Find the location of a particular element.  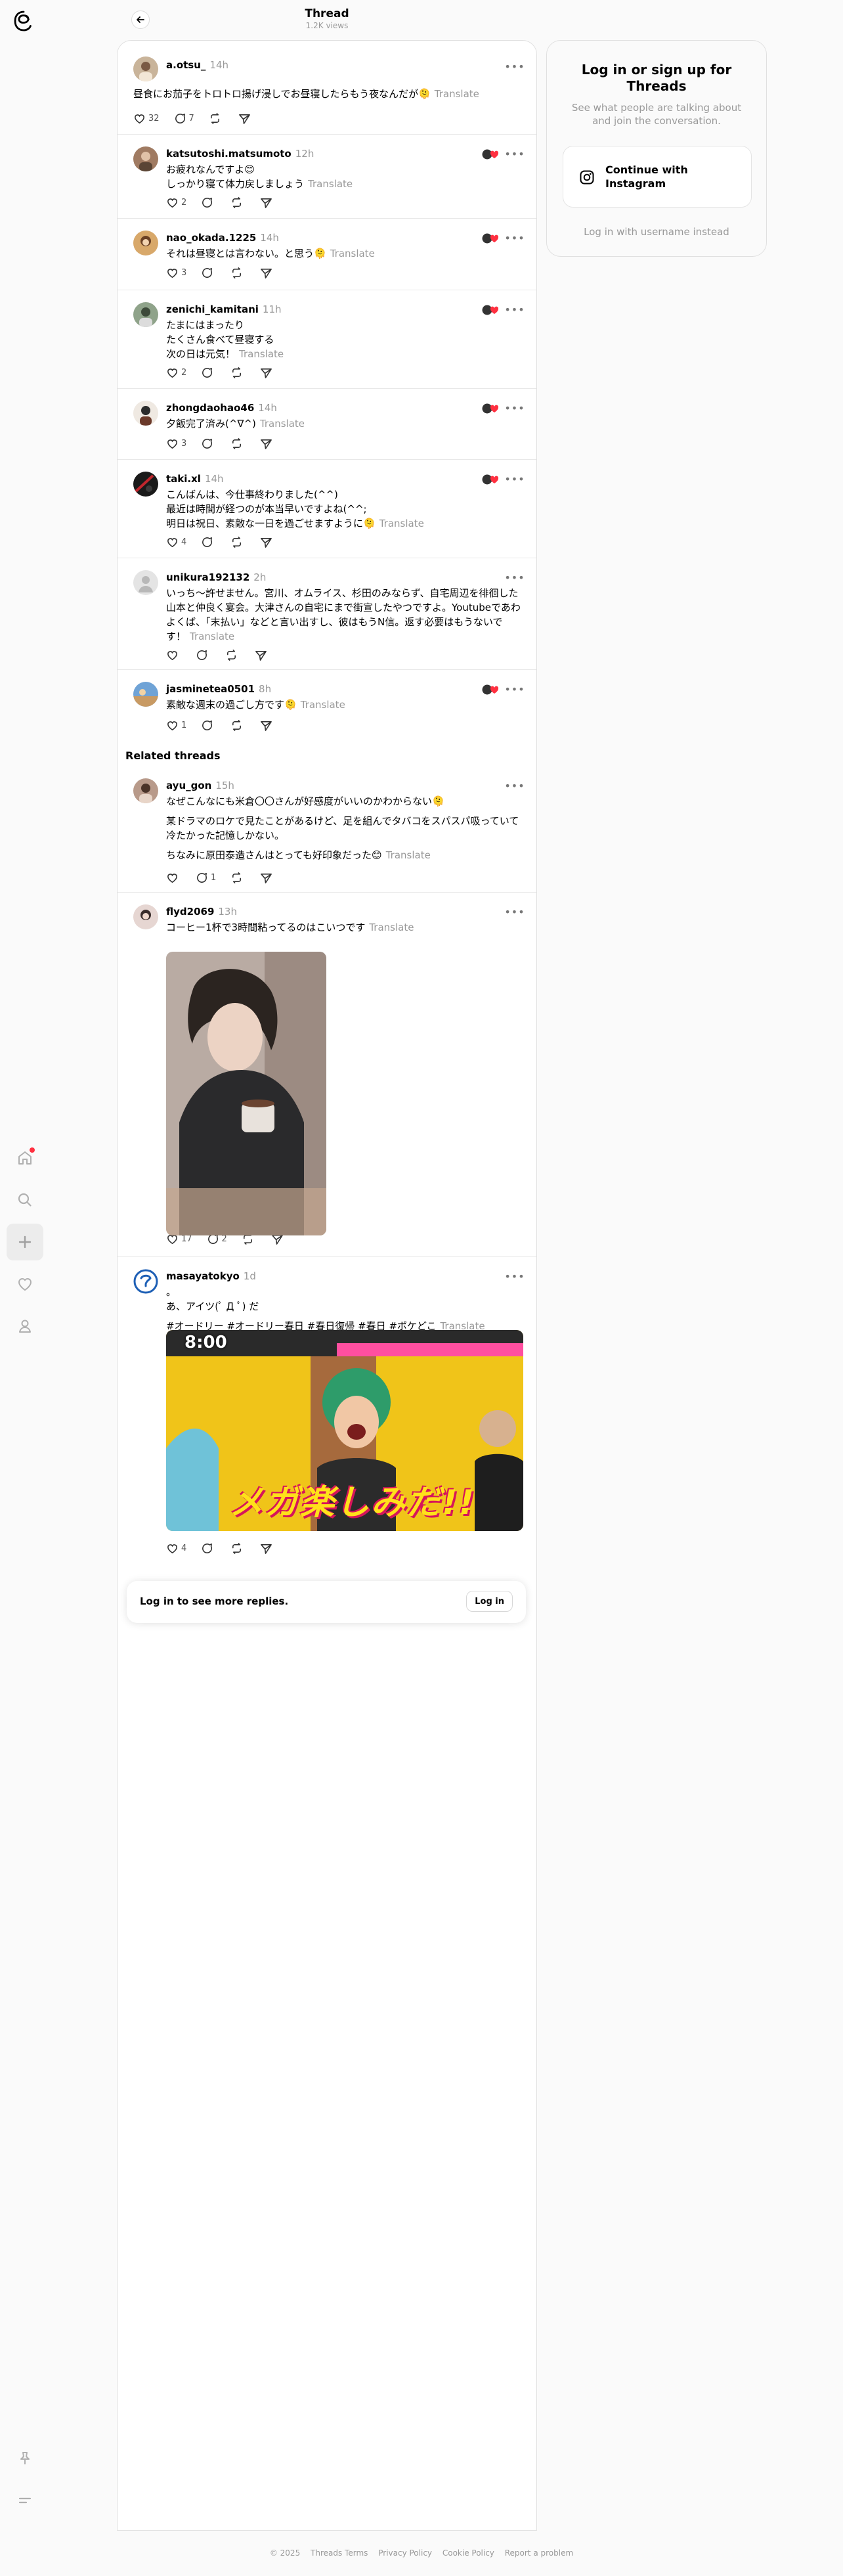

post-username: flyd2069 13h is located at coordinates (201, 912).